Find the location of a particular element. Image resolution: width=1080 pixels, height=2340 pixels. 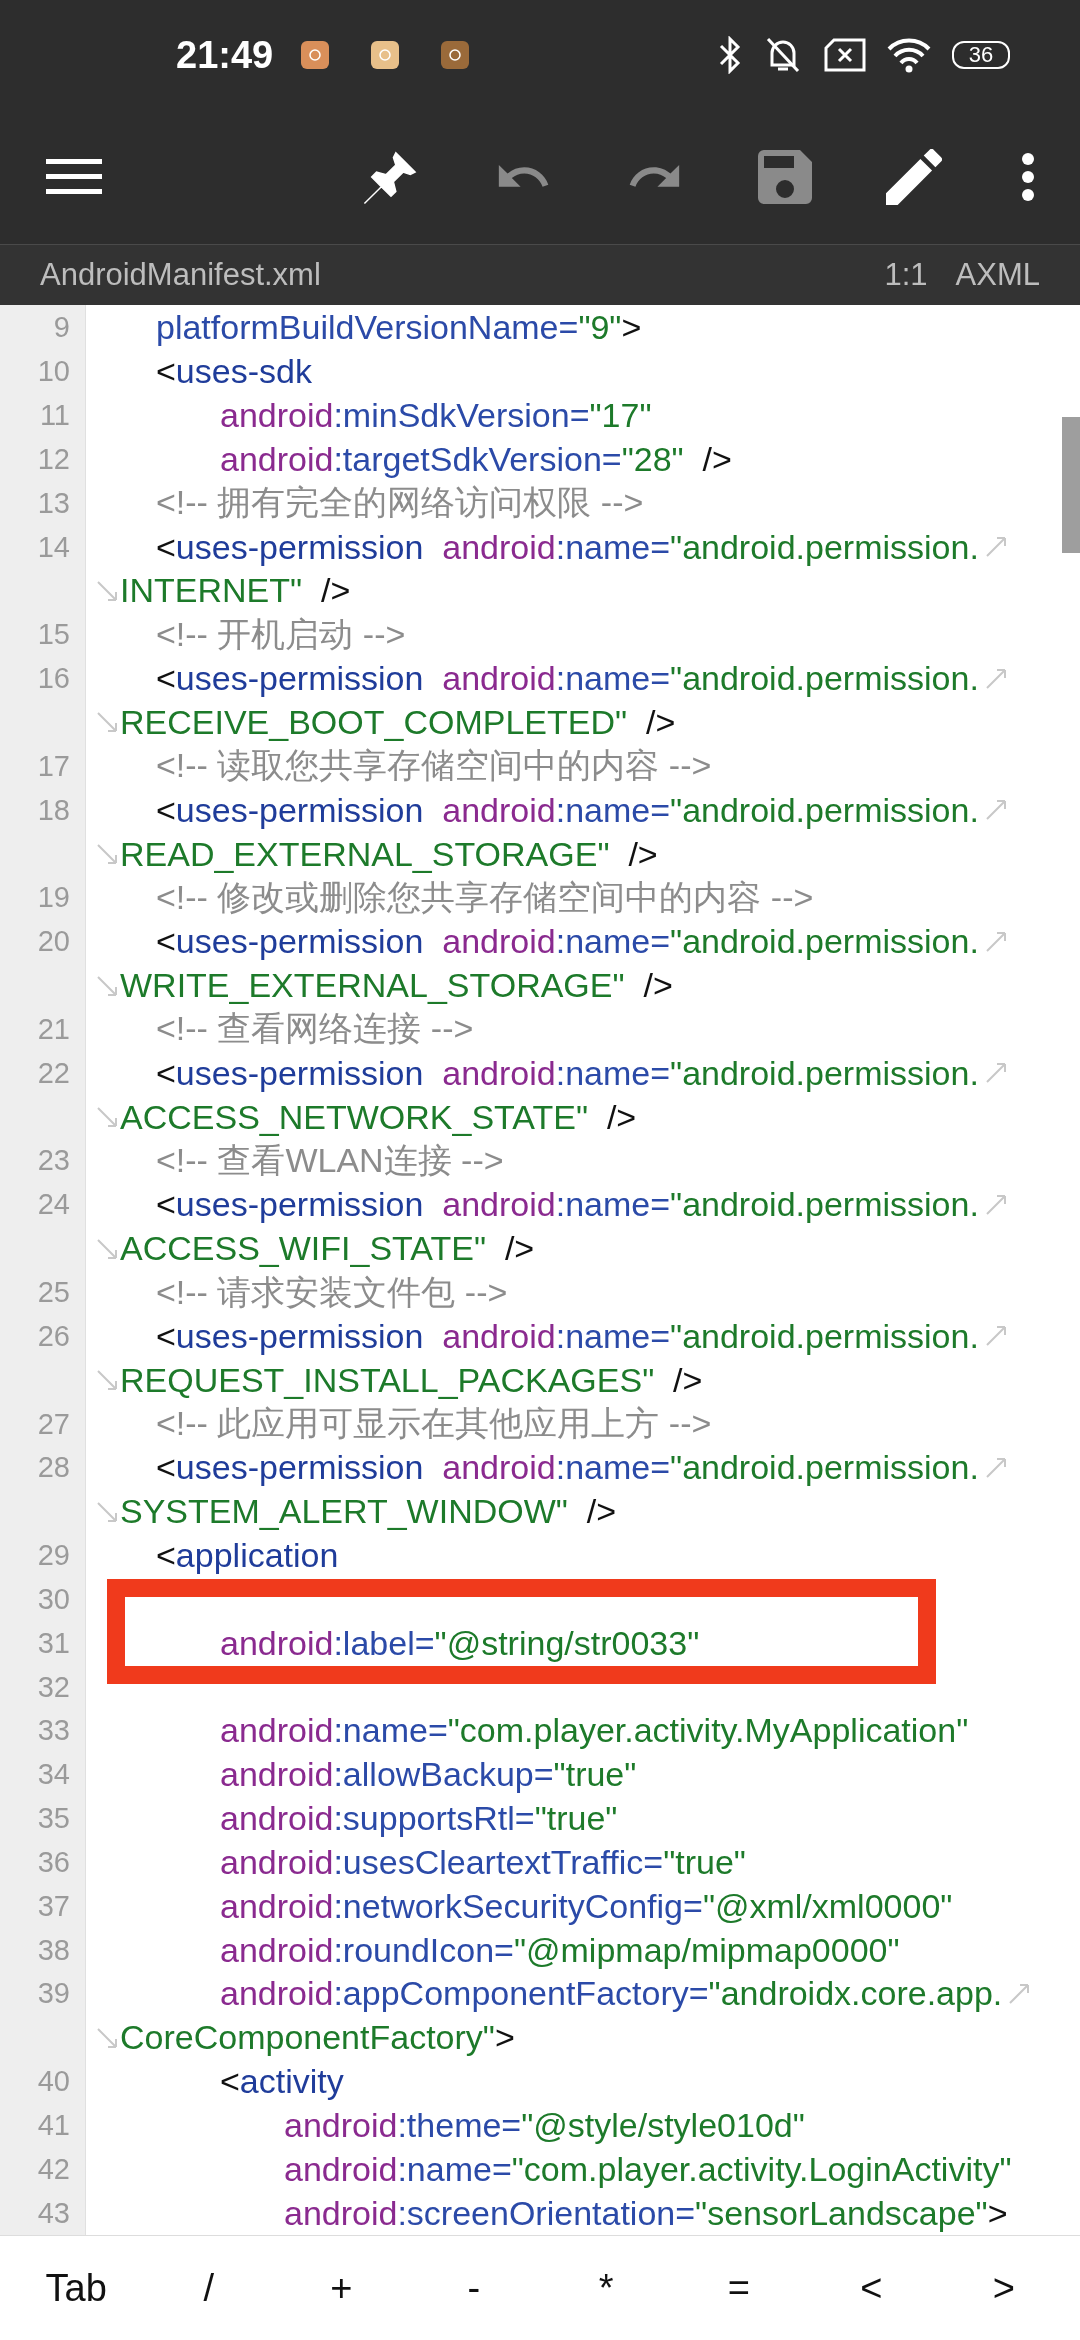

line-number: 24 is located at coordinates (53, 1205).